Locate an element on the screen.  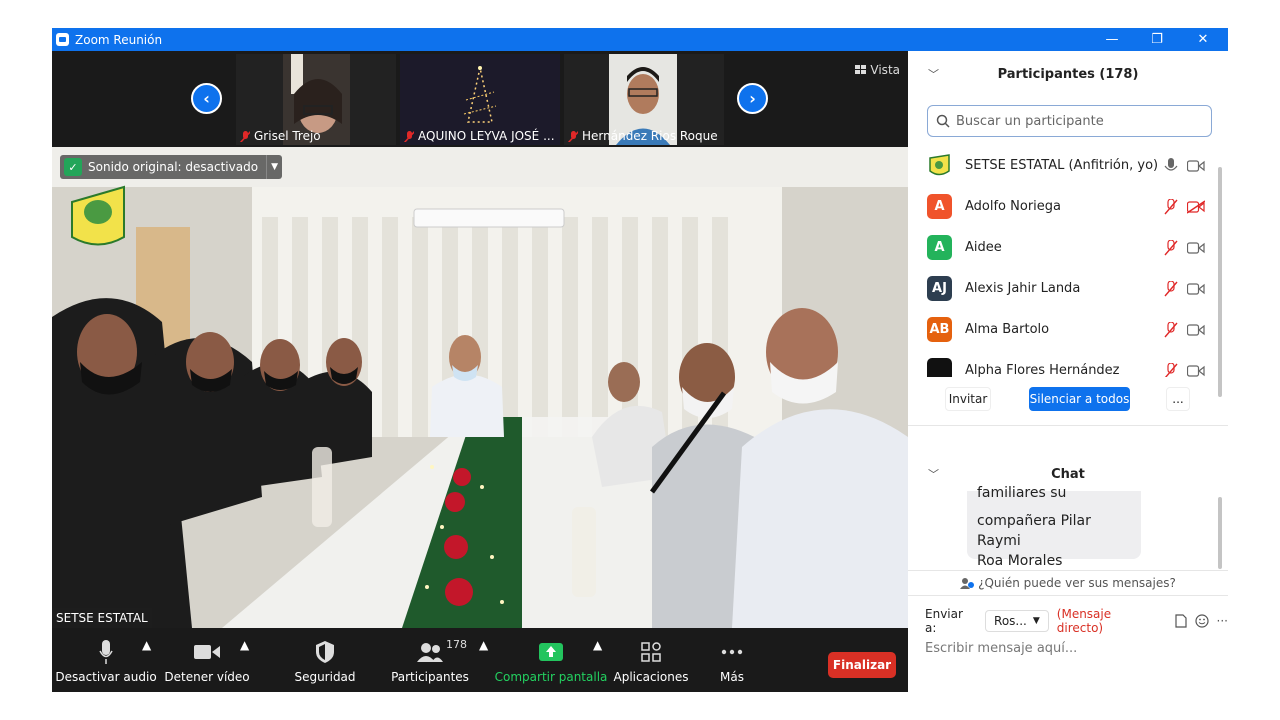
avatar: AJ is located at coordinates (939, 288).